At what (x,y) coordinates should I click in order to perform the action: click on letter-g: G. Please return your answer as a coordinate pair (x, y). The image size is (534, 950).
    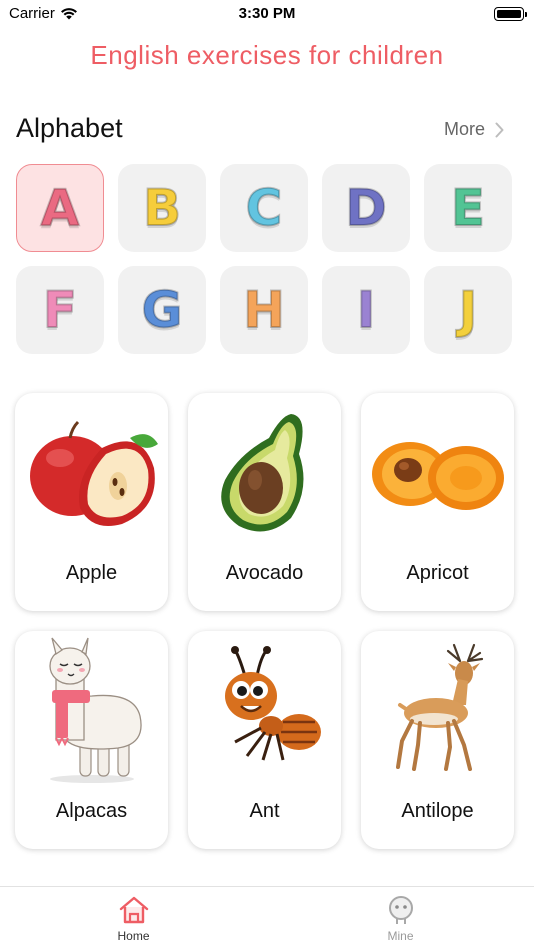
    Looking at the image, I should click on (161, 310).